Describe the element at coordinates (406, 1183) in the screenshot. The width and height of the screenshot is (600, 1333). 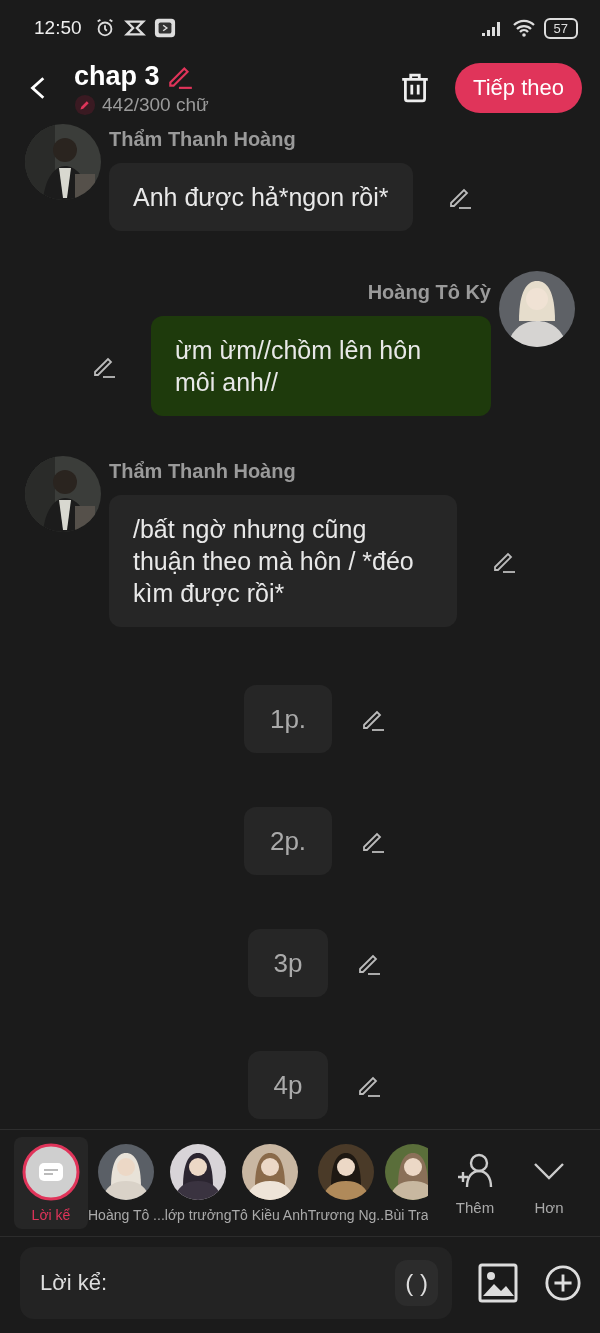
I see `character-item: Bùi Tra` at that location.